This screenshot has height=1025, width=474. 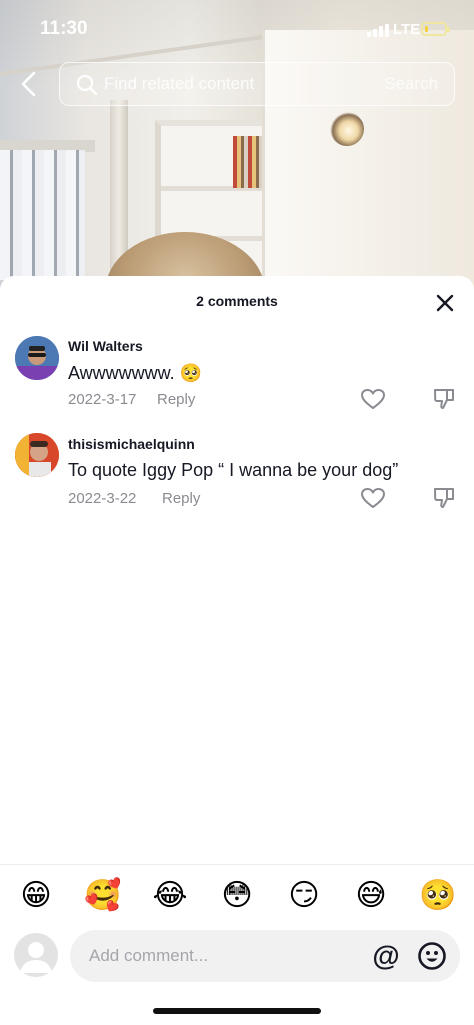 I want to click on status-time: 11:30, so click(x=64, y=28).